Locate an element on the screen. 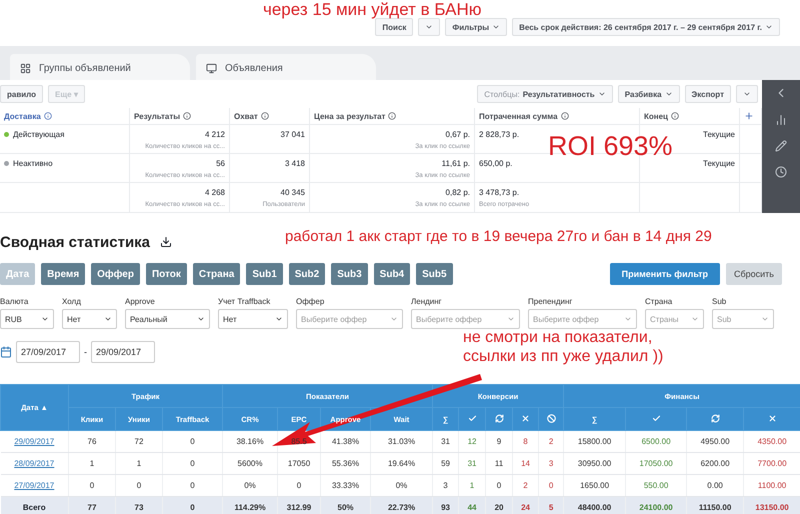 This screenshot has width=800, height=514. grouping-button: Sub3 is located at coordinates (349, 274).